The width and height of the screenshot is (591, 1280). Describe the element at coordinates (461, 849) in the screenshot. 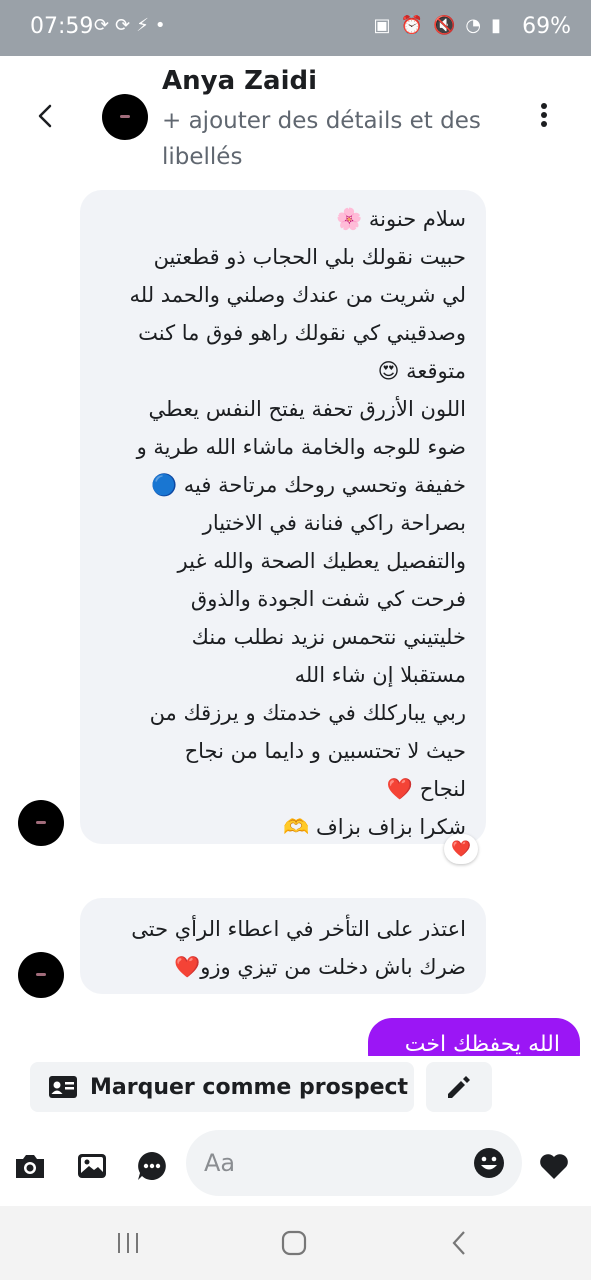

I see `heart-reaction: ❤️` at that location.